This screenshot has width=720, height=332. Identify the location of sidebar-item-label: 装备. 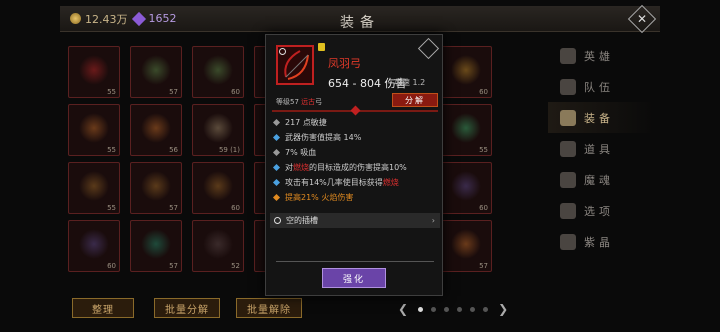
(599, 118).